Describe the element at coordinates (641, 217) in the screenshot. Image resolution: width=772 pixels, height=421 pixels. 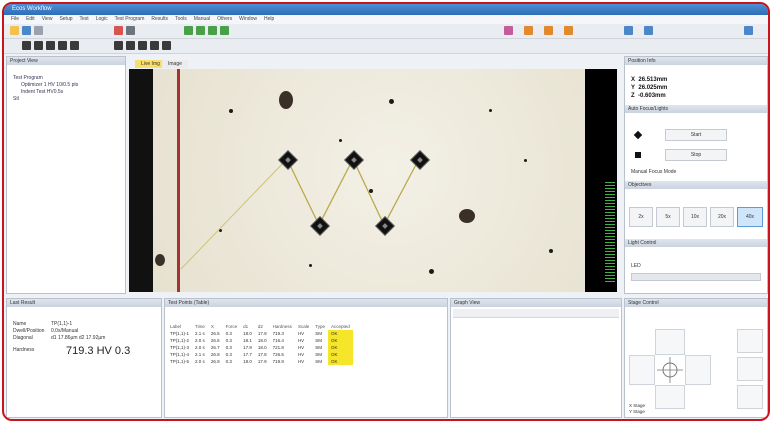
I see `objective-2x: 2x` at that location.